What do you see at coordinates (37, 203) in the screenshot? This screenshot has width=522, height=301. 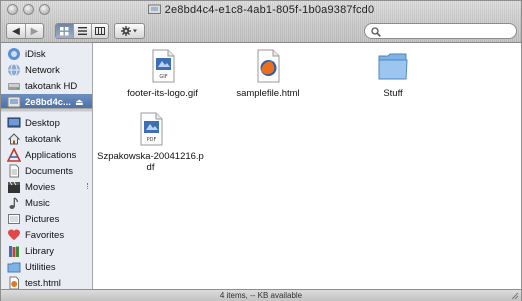 I see `sidebar-item-label: Music` at bounding box center [37, 203].